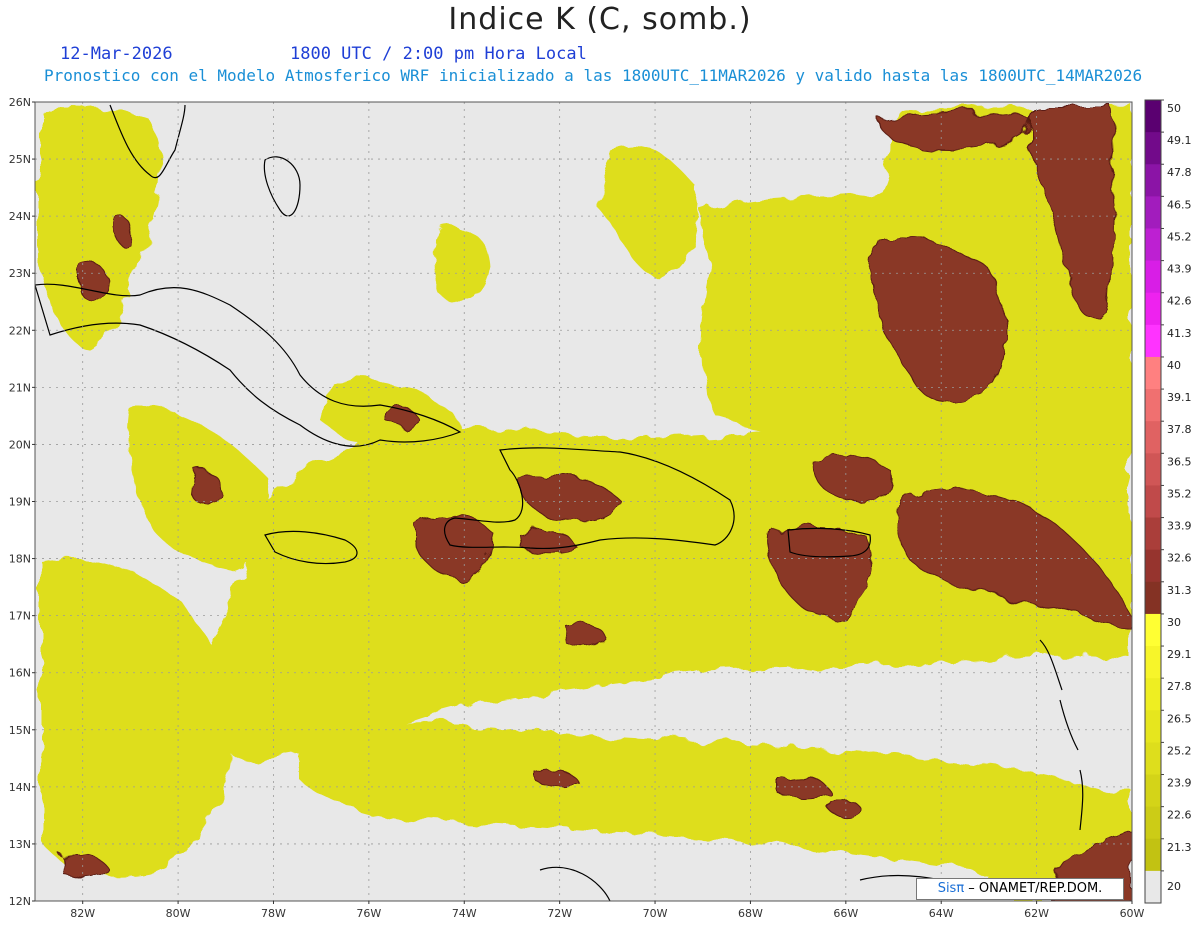  What do you see at coordinates (464, 913) in the screenshot?
I see `lon-label: 74W` at bounding box center [464, 913].